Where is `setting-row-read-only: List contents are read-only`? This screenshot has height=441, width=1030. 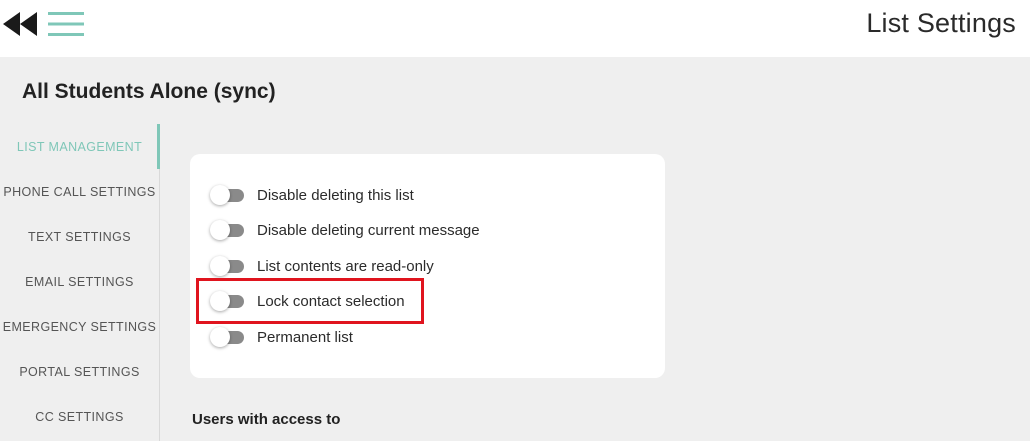
setting-row-read-only: List contents are read-only is located at coordinates (425, 266).